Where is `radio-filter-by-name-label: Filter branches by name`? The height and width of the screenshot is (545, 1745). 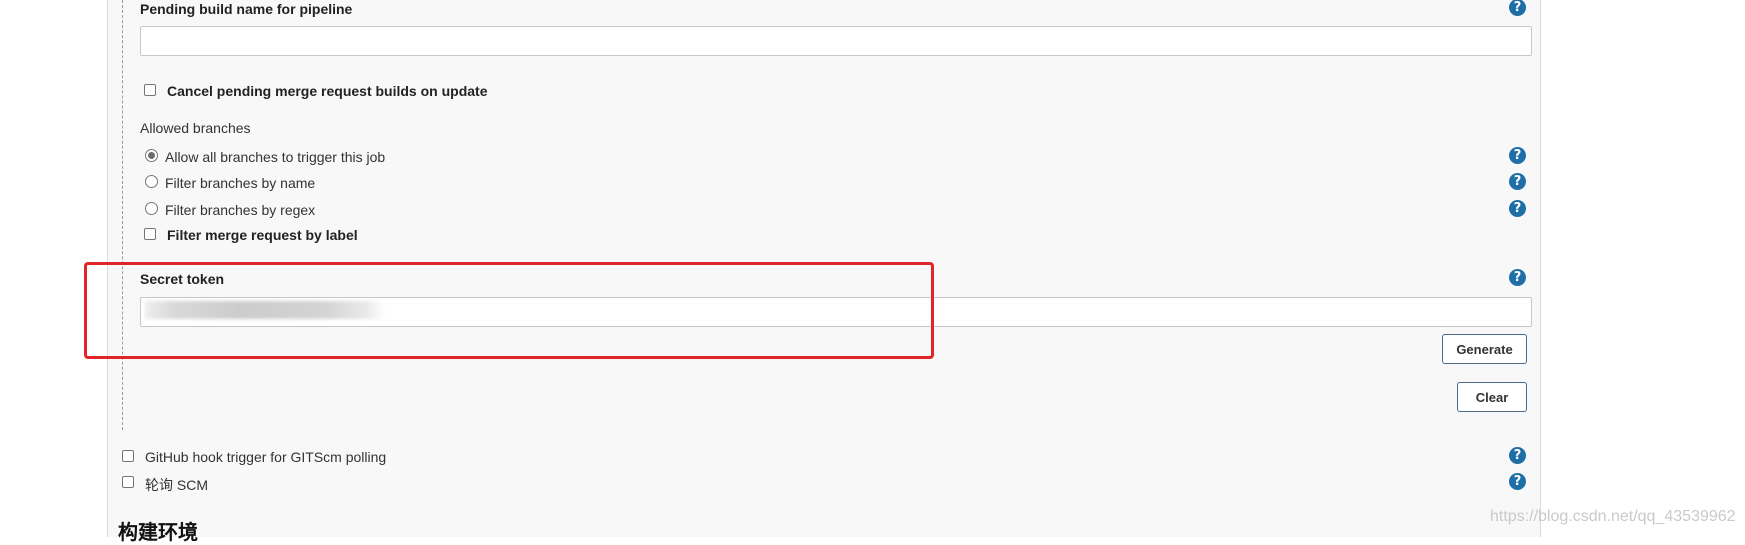 radio-filter-by-name-label: Filter branches by name is located at coordinates (240, 183).